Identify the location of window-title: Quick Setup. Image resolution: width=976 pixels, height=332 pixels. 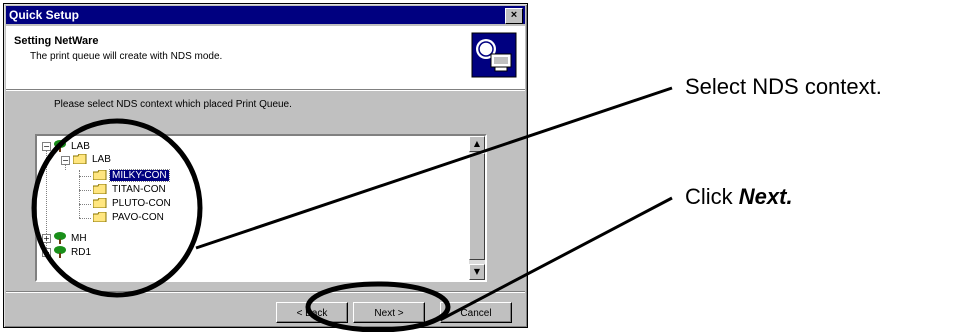
(44, 15).